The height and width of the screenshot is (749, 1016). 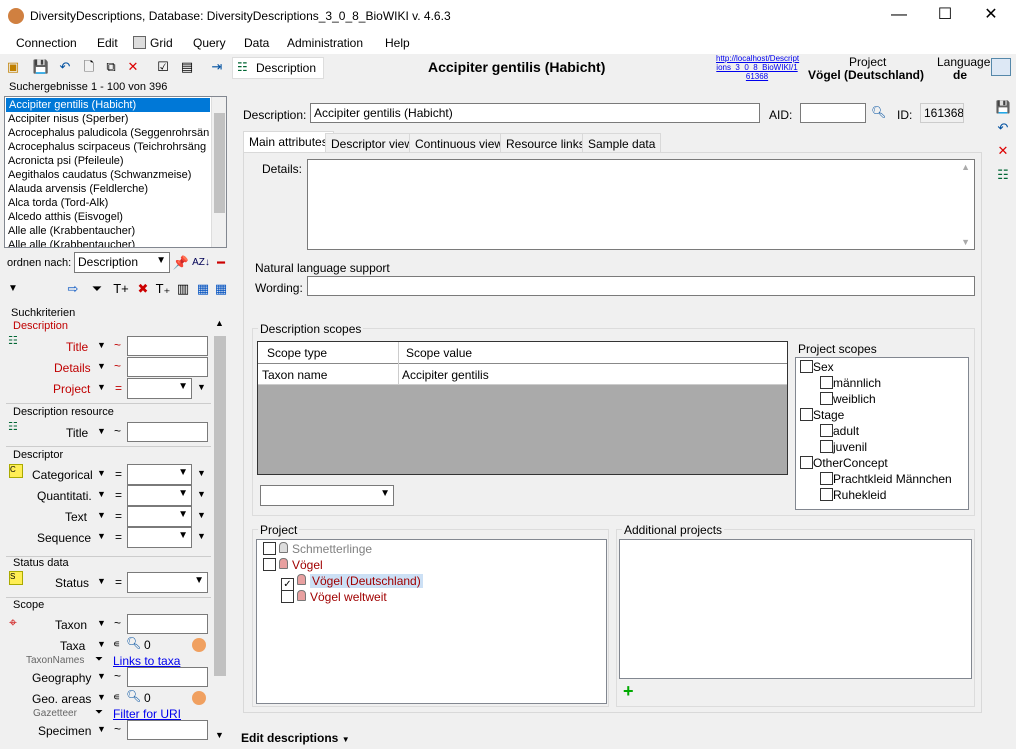 I want to click on project-node: Vögel, so click(x=293, y=566).